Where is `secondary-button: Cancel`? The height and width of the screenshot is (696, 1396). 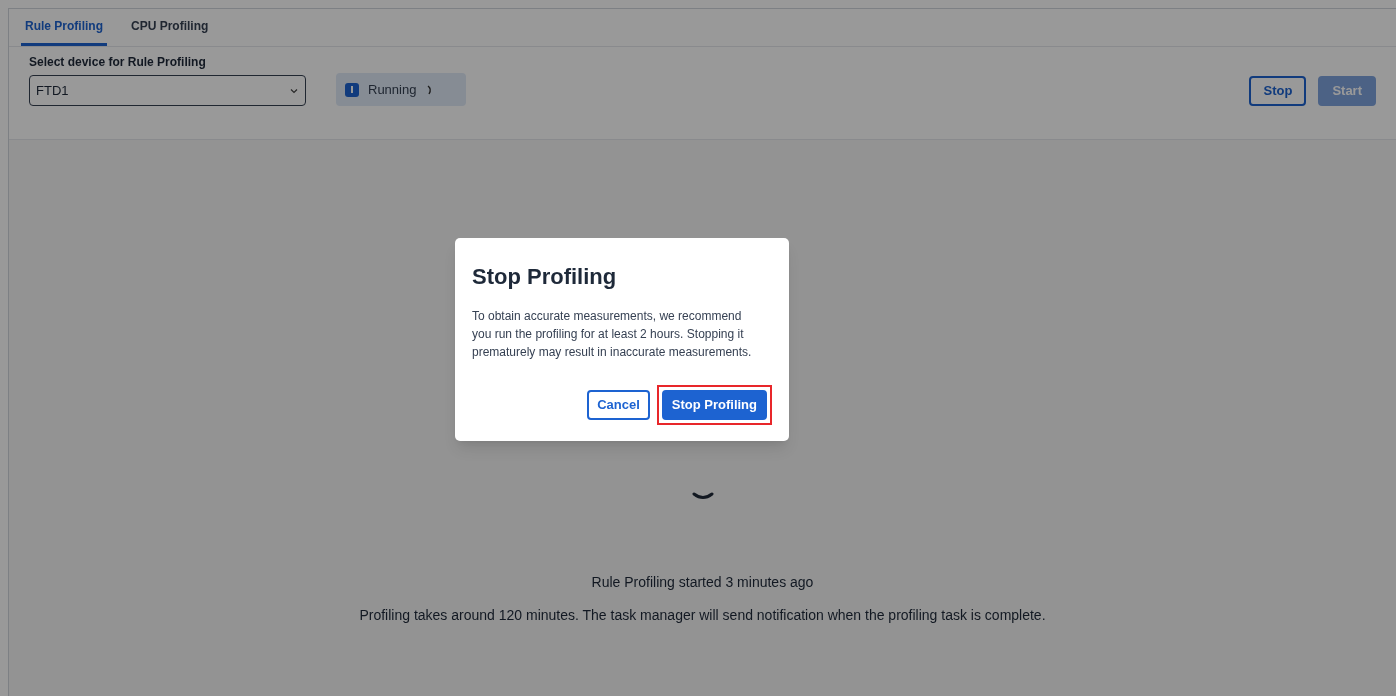 secondary-button: Cancel is located at coordinates (618, 405).